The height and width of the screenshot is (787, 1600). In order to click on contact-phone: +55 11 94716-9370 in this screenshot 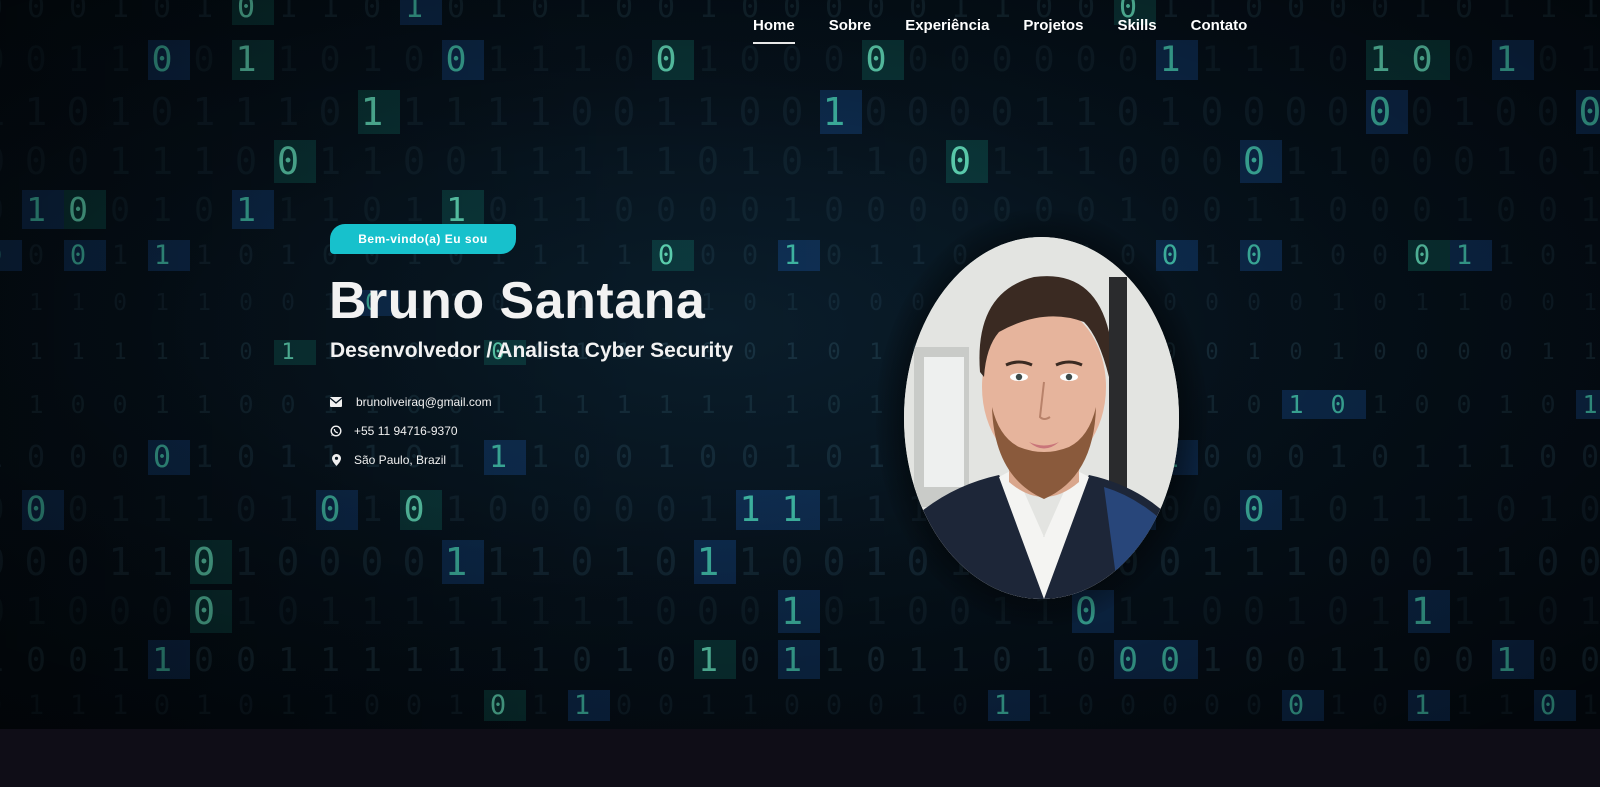, I will do `click(394, 431)`.